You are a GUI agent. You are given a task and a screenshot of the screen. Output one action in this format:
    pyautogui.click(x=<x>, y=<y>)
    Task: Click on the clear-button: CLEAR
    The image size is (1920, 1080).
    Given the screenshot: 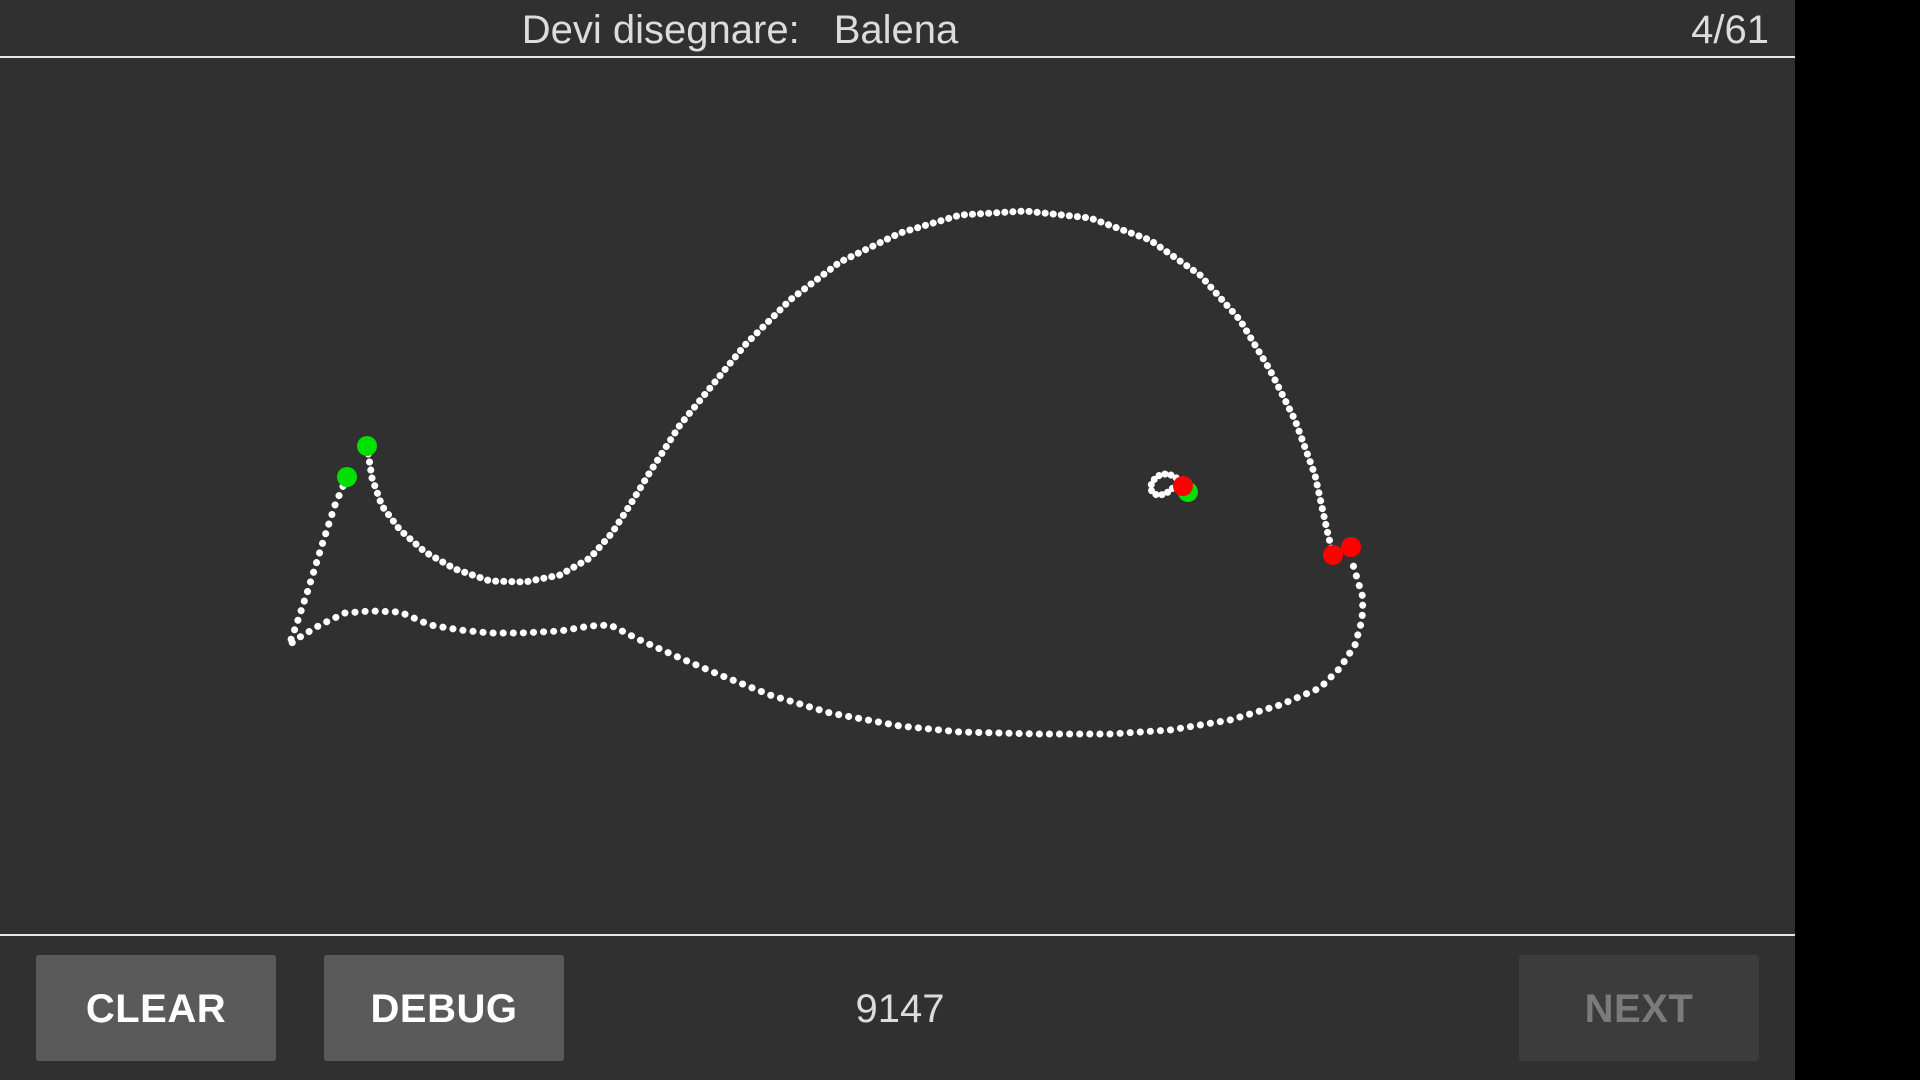 What is the action you would take?
    pyautogui.click(x=156, y=1008)
    